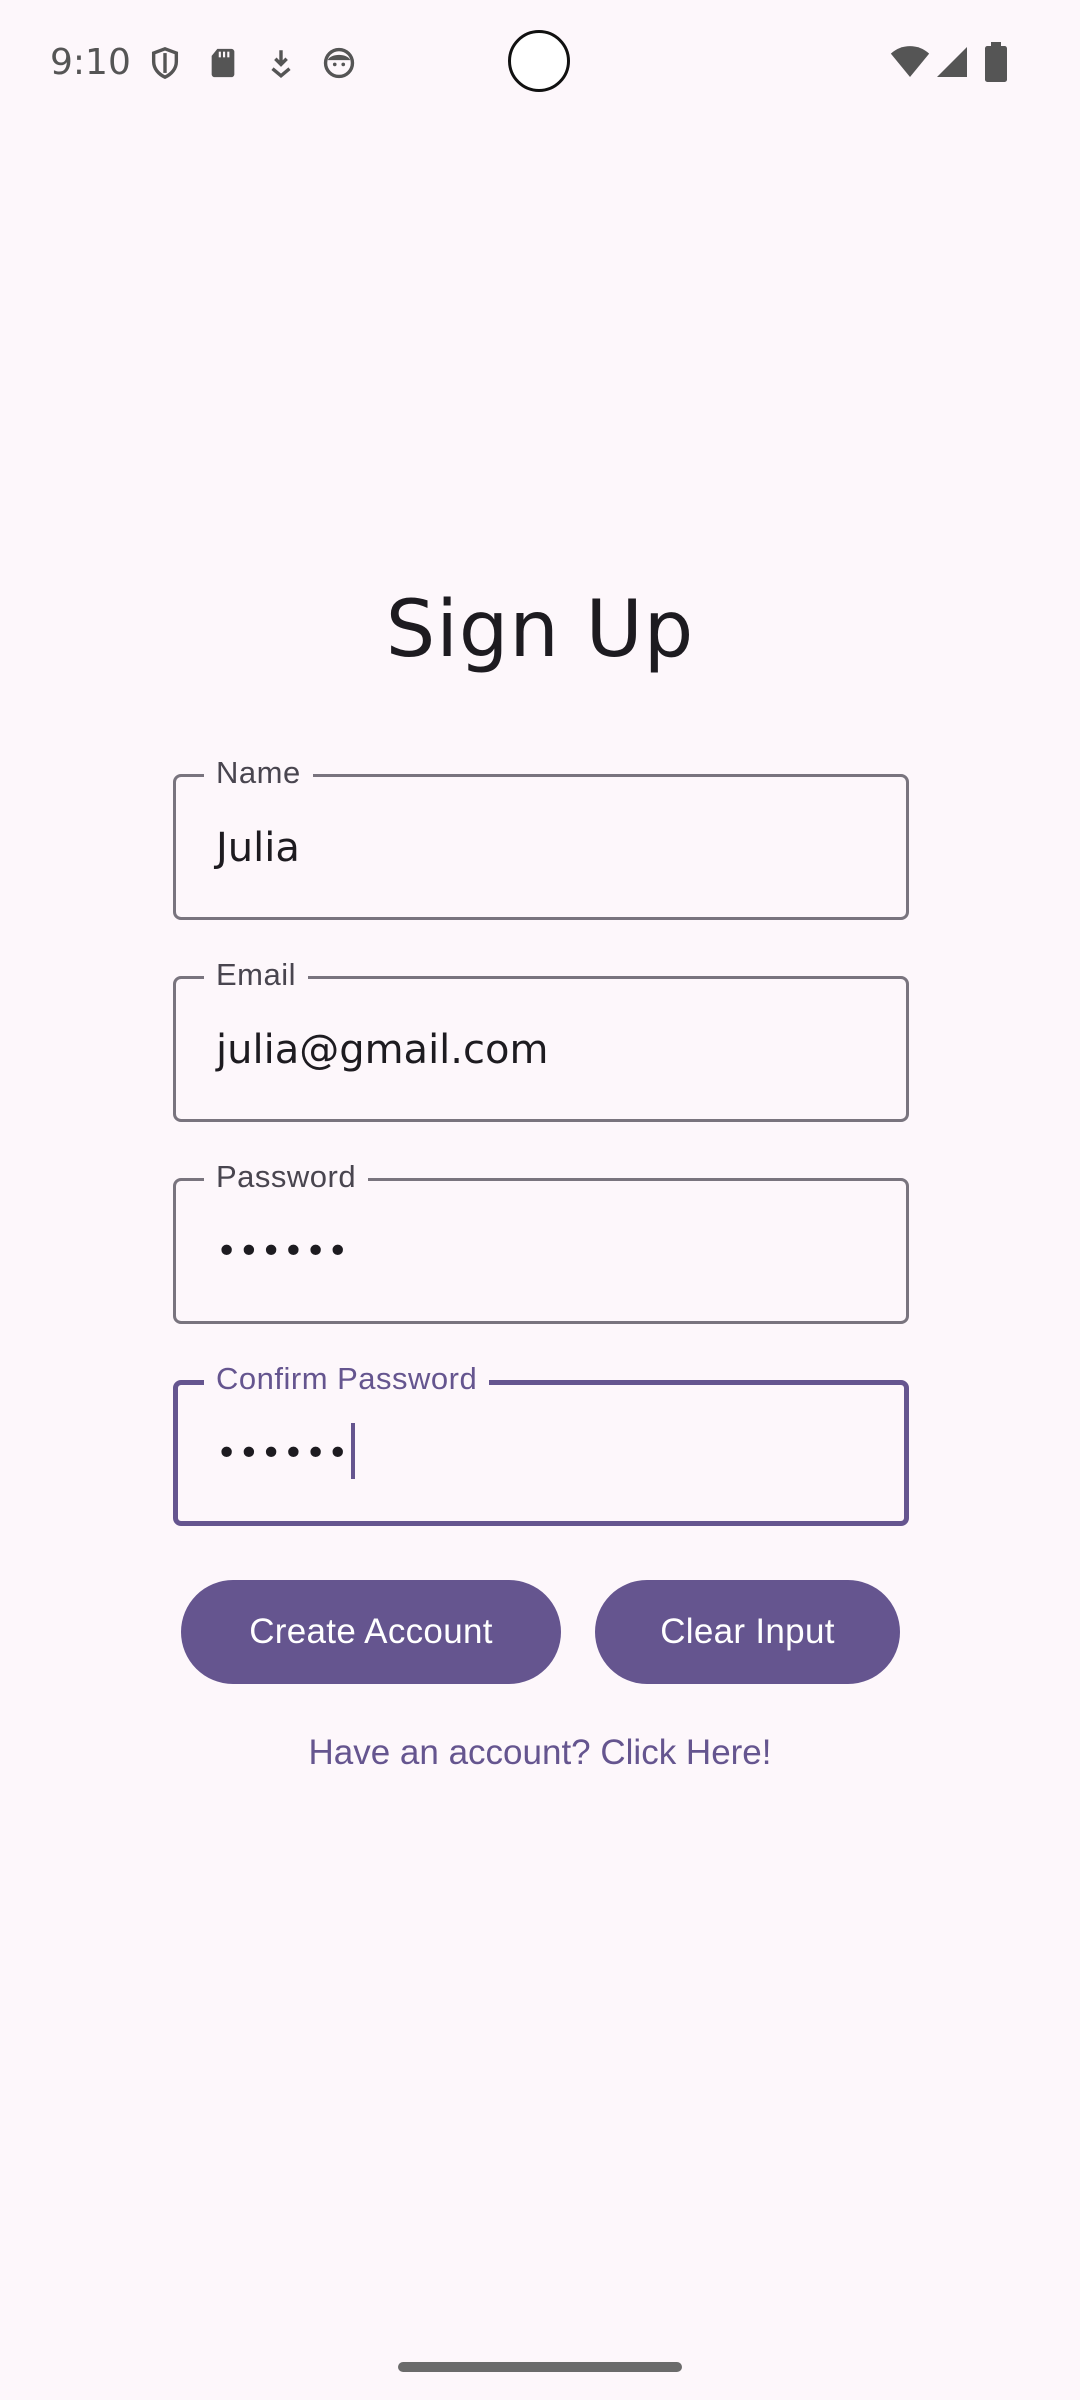 The image size is (1080, 2400). I want to click on home-indicator, so click(540, 2367).